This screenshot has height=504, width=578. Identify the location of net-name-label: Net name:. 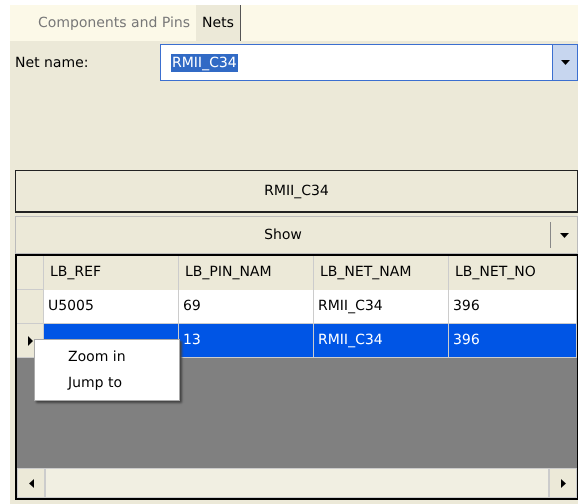
(52, 62).